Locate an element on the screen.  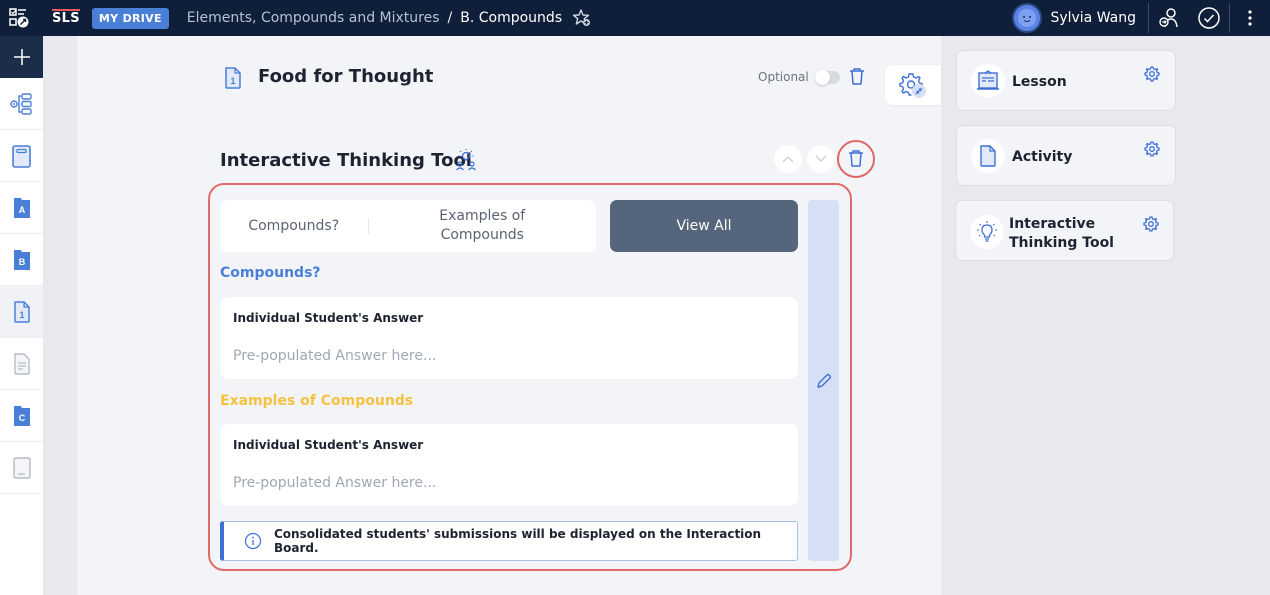
add-activity-card: Activity is located at coordinates (1066, 155).